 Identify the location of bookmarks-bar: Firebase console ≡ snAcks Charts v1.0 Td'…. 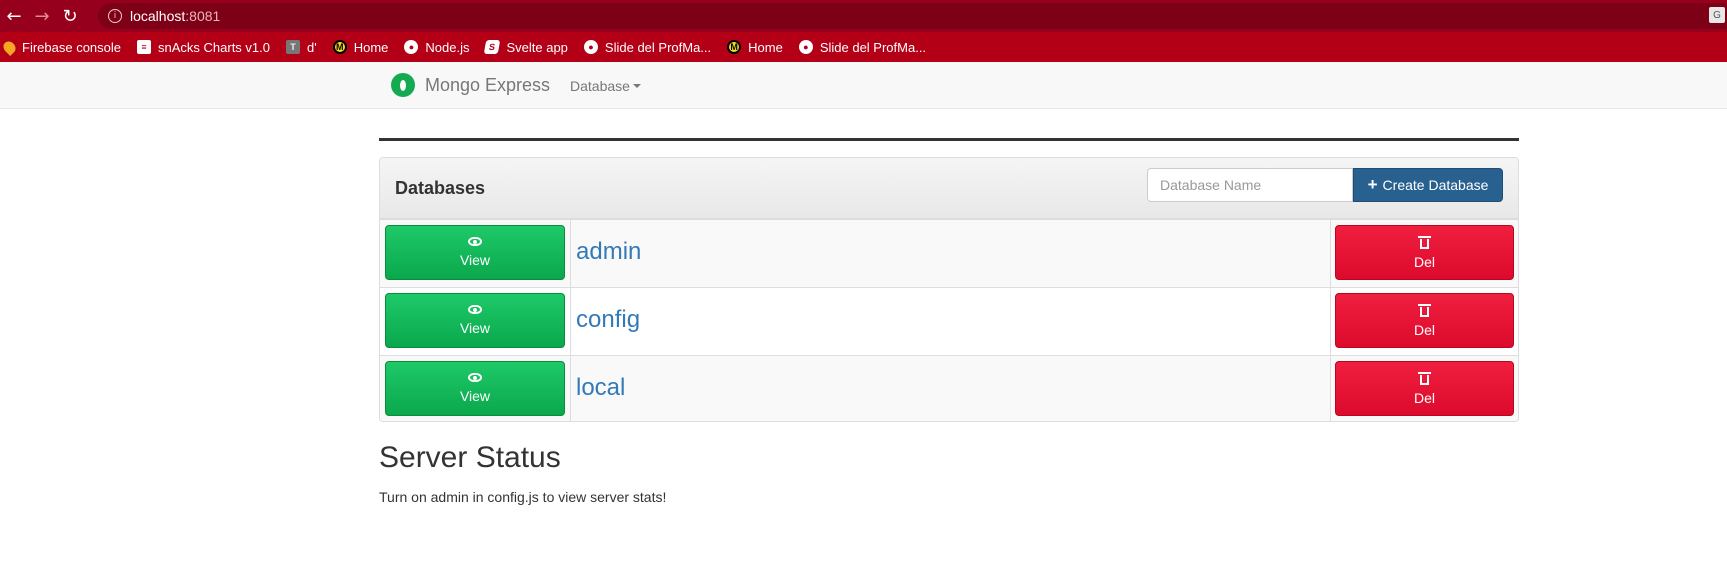
(863, 47).